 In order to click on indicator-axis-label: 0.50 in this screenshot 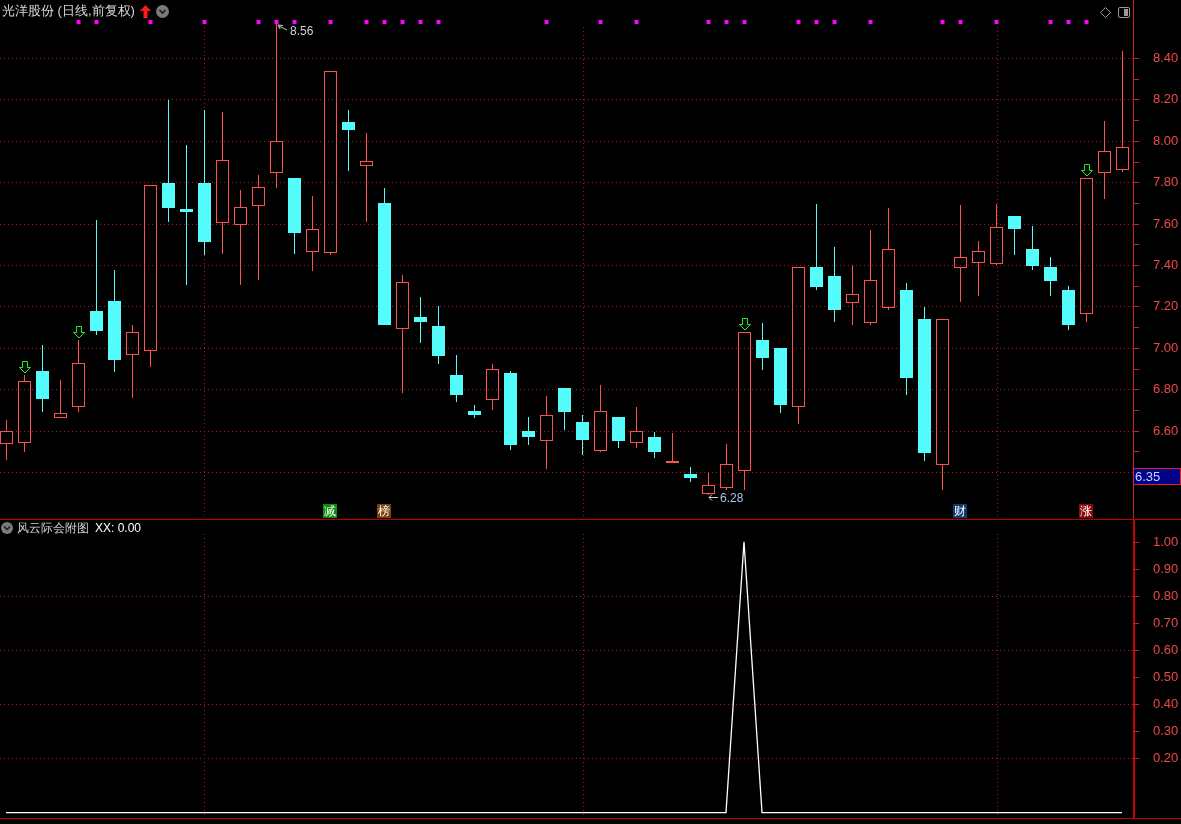, I will do `click(1166, 677)`.